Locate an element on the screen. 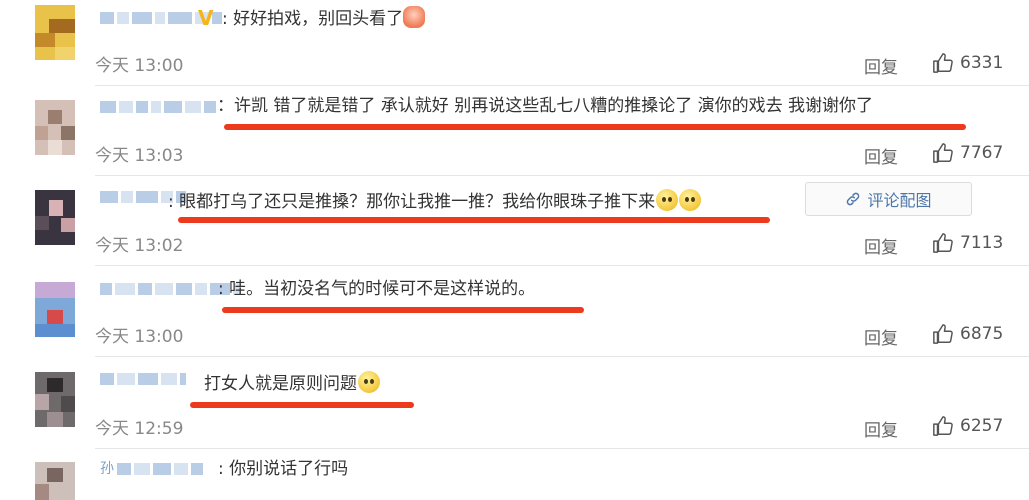  comment-image-label: 评论配图 is located at coordinates (899, 200).